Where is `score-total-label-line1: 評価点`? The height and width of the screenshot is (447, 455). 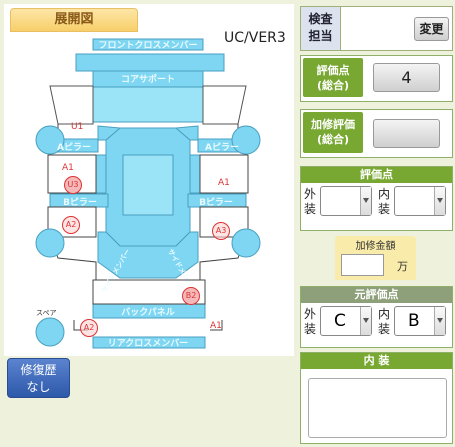
score-total-label-line1: 評価点 is located at coordinates (333, 70).